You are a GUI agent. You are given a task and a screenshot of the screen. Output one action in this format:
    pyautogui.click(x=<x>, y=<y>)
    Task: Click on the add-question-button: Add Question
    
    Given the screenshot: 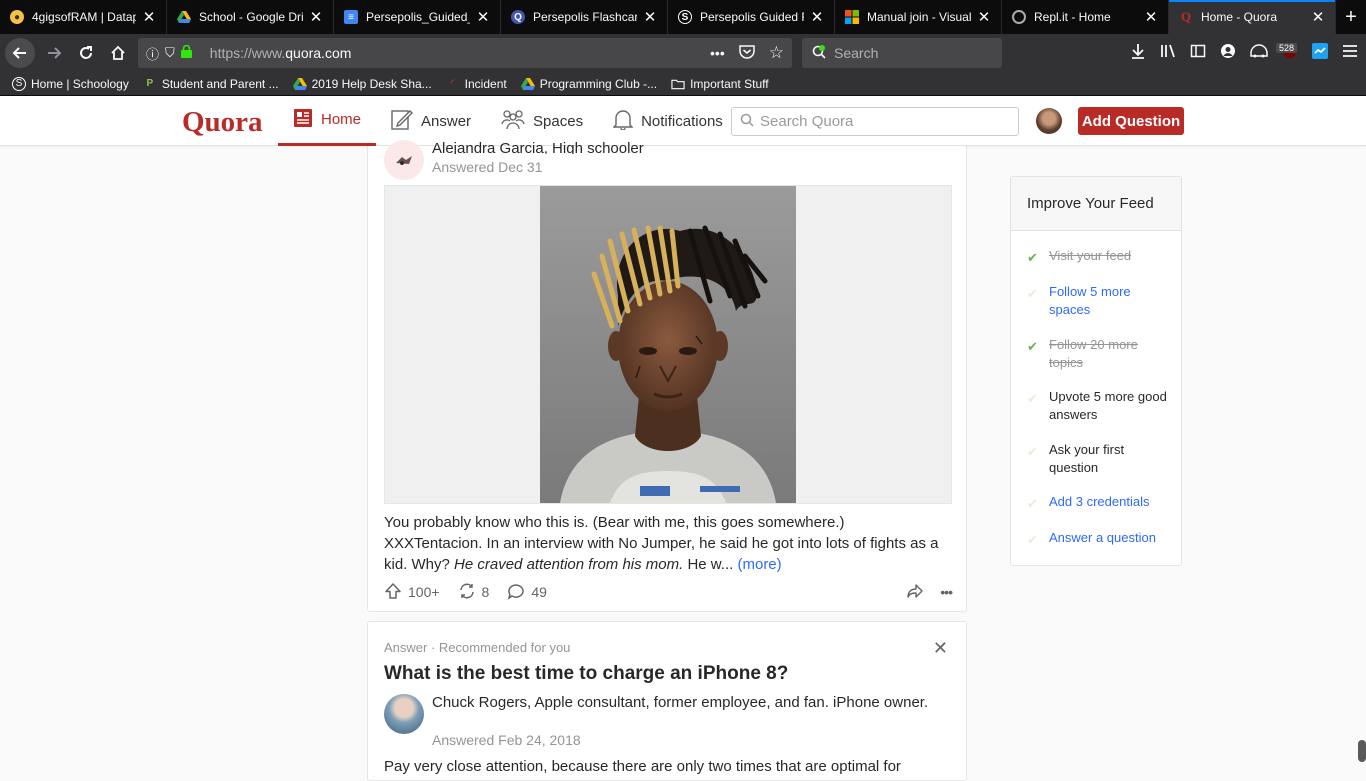 What is the action you would take?
    pyautogui.click(x=1131, y=121)
    